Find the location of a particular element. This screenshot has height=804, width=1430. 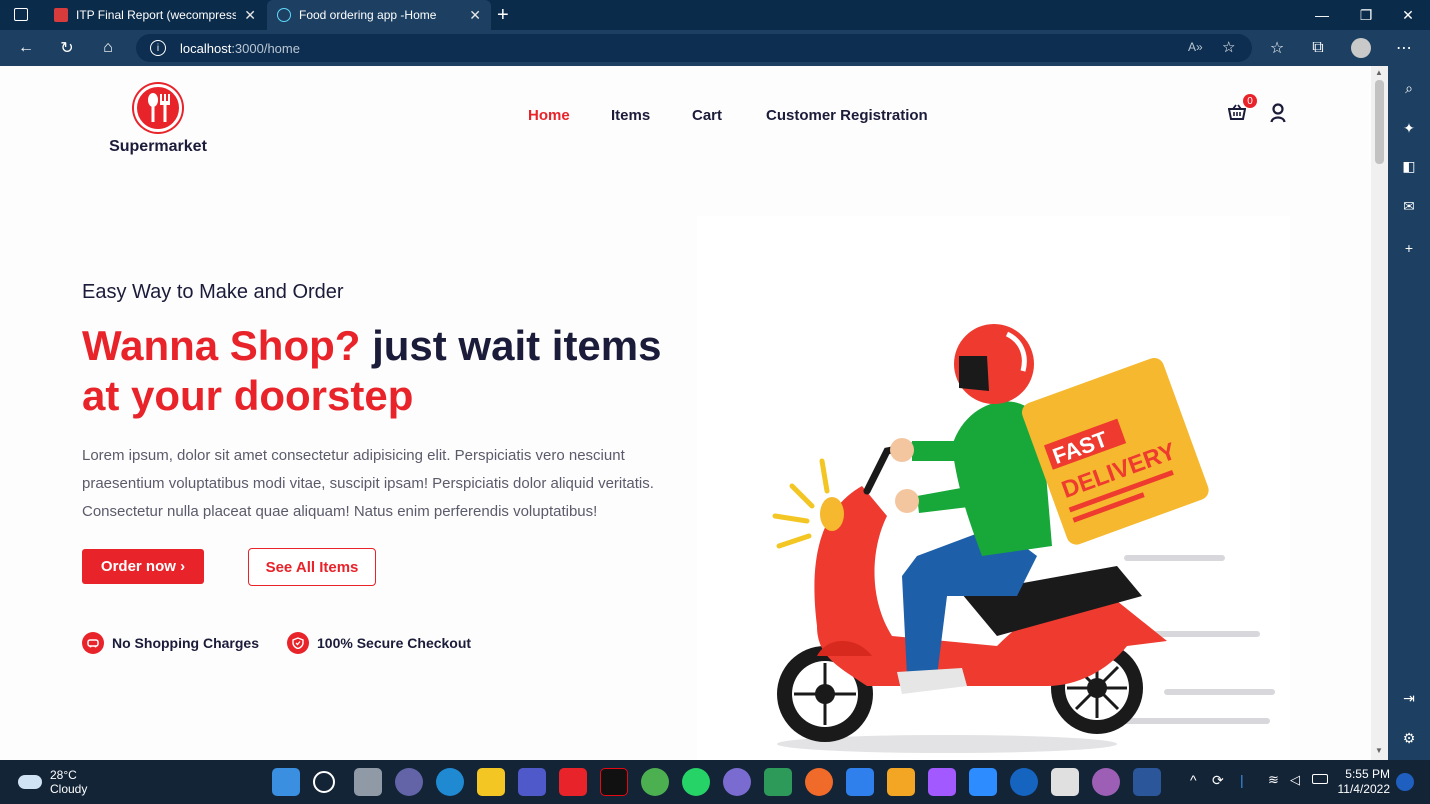

outlook-icon: ✉ is located at coordinates (1409, 206).